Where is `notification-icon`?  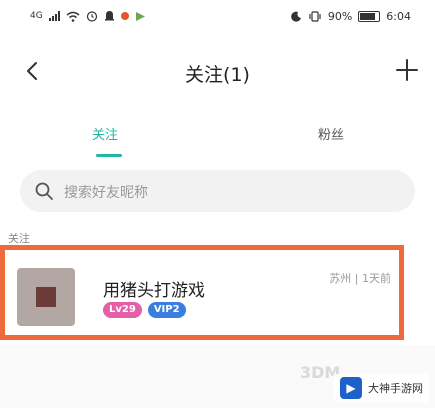
notification-icon is located at coordinates (109, 16).